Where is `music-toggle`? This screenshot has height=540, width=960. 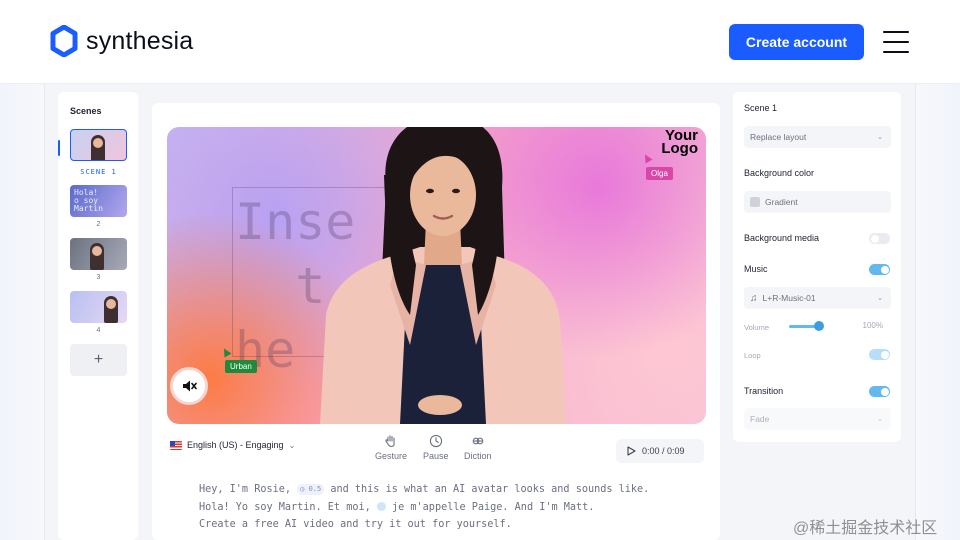 music-toggle is located at coordinates (879, 269).